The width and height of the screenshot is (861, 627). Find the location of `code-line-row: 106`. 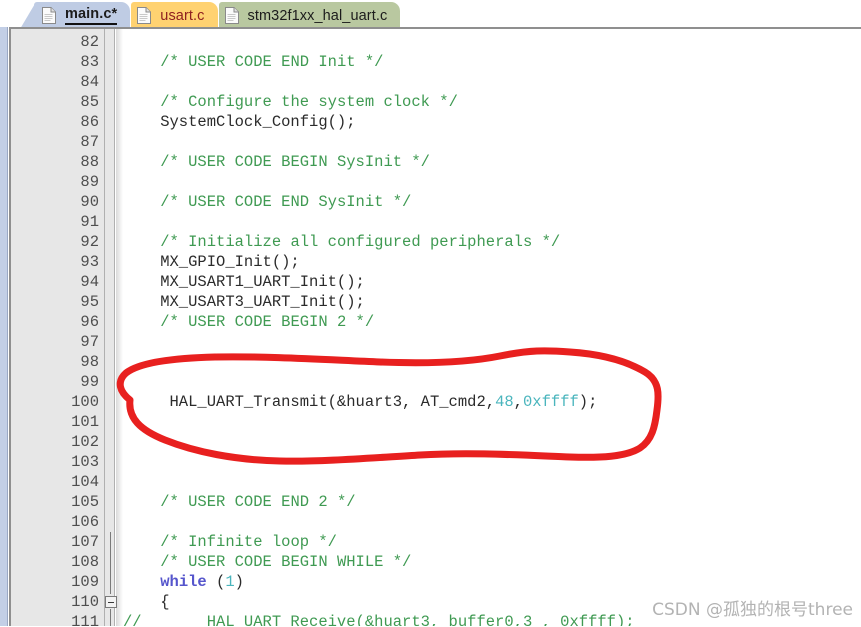

code-line-row: 106 is located at coordinates (436, 522).